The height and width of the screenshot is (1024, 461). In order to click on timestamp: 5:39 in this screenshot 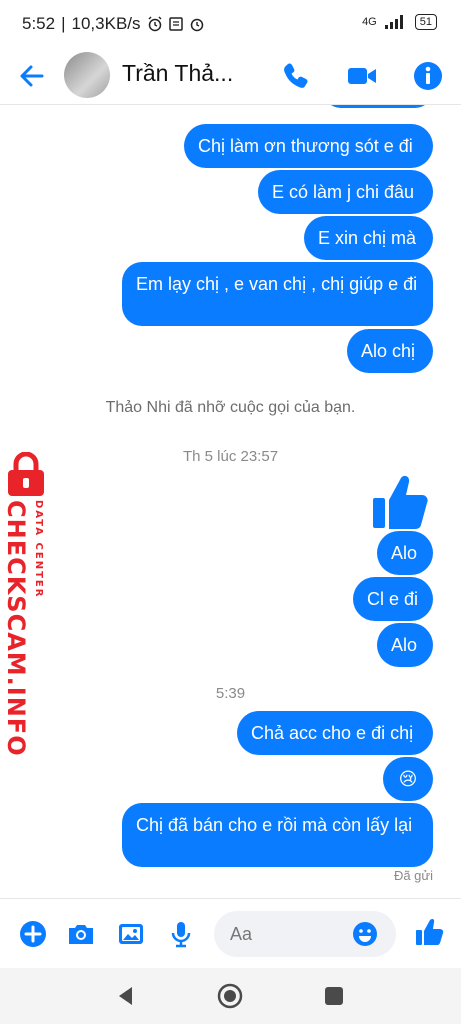, I will do `click(230, 693)`.